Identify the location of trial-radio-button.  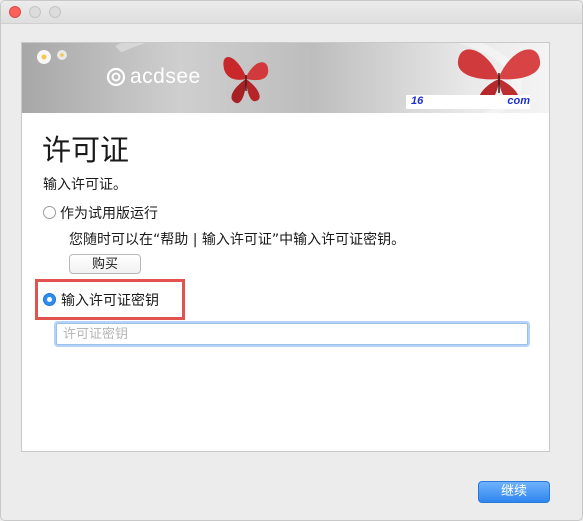
(49, 212).